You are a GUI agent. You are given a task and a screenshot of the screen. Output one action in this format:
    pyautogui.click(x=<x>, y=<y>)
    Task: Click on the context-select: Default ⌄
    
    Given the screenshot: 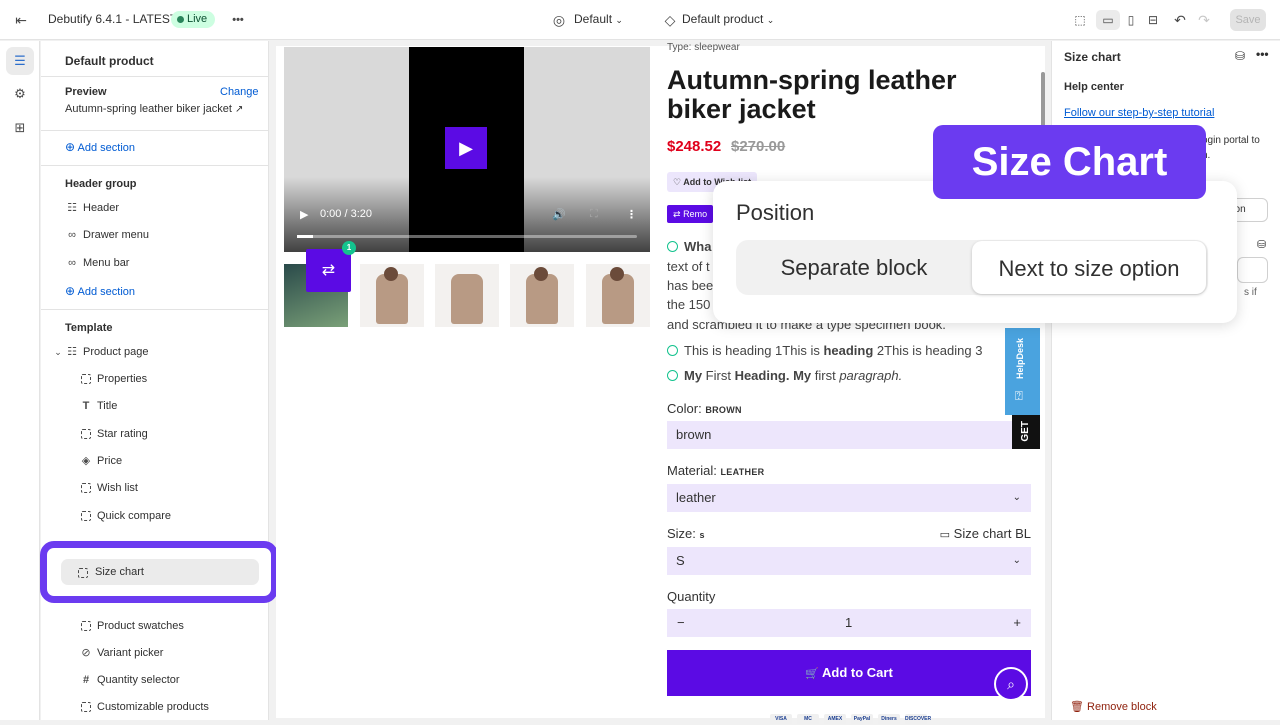 What is the action you would take?
    pyautogui.click(x=598, y=19)
    